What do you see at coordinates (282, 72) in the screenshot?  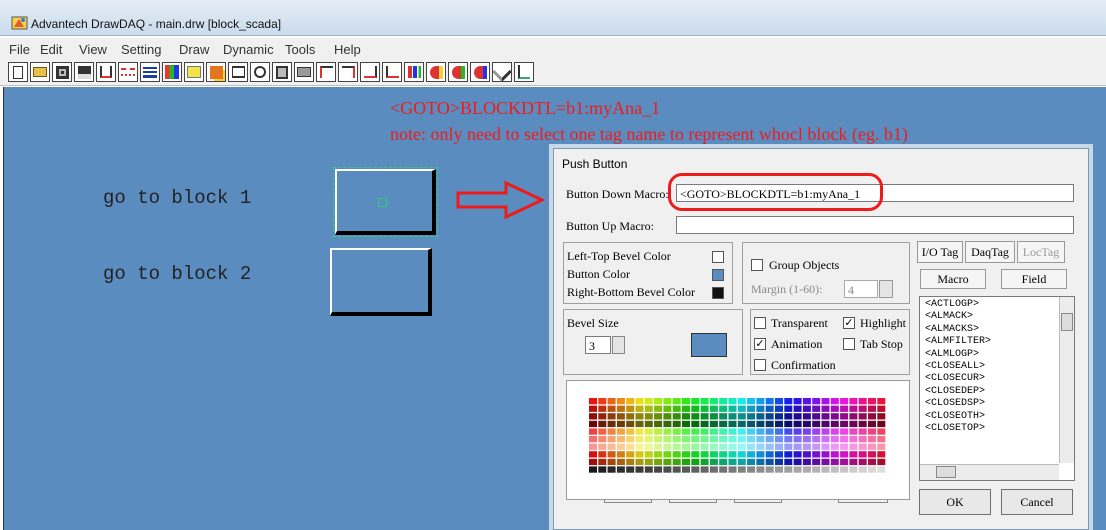 I see `properties-icon` at bounding box center [282, 72].